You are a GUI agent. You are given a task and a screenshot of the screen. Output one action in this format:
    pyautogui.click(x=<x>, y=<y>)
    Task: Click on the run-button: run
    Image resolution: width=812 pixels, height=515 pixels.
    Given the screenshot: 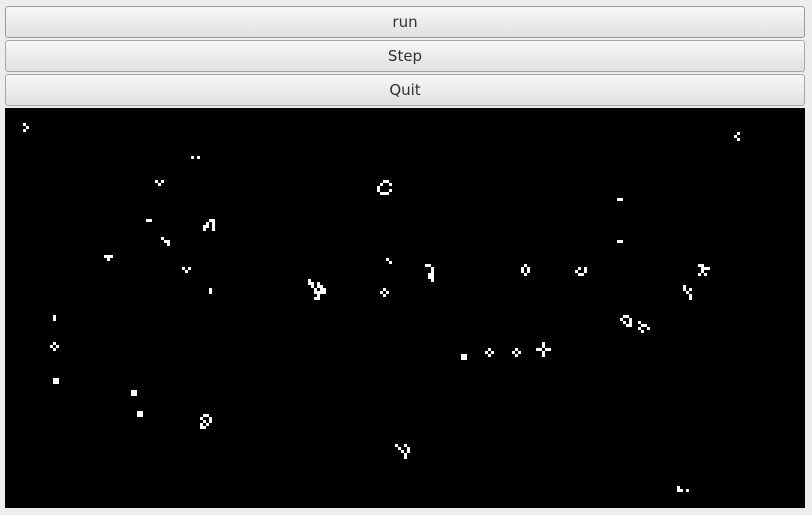 What is the action you would take?
    pyautogui.click(x=405, y=22)
    